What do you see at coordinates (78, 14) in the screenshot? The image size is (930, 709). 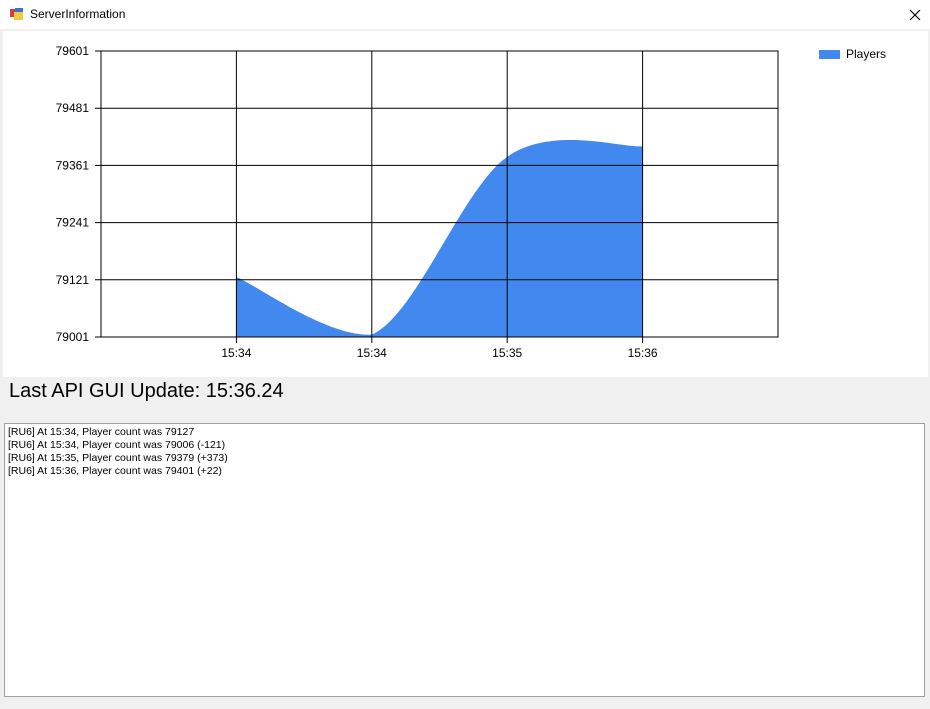 I see `window-title: ServerInformation` at bounding box center [78, 14].